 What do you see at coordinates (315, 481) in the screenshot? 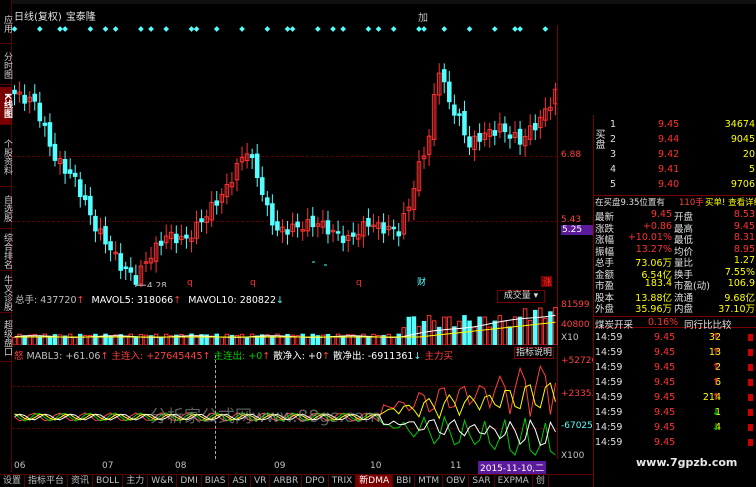
I see `indicator-tab-11: DPO` at bounding box center [315, 481].